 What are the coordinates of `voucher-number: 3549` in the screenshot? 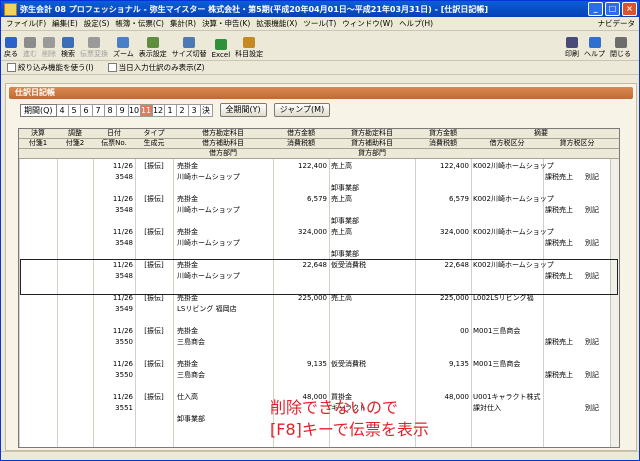 It's located at (114, 309).